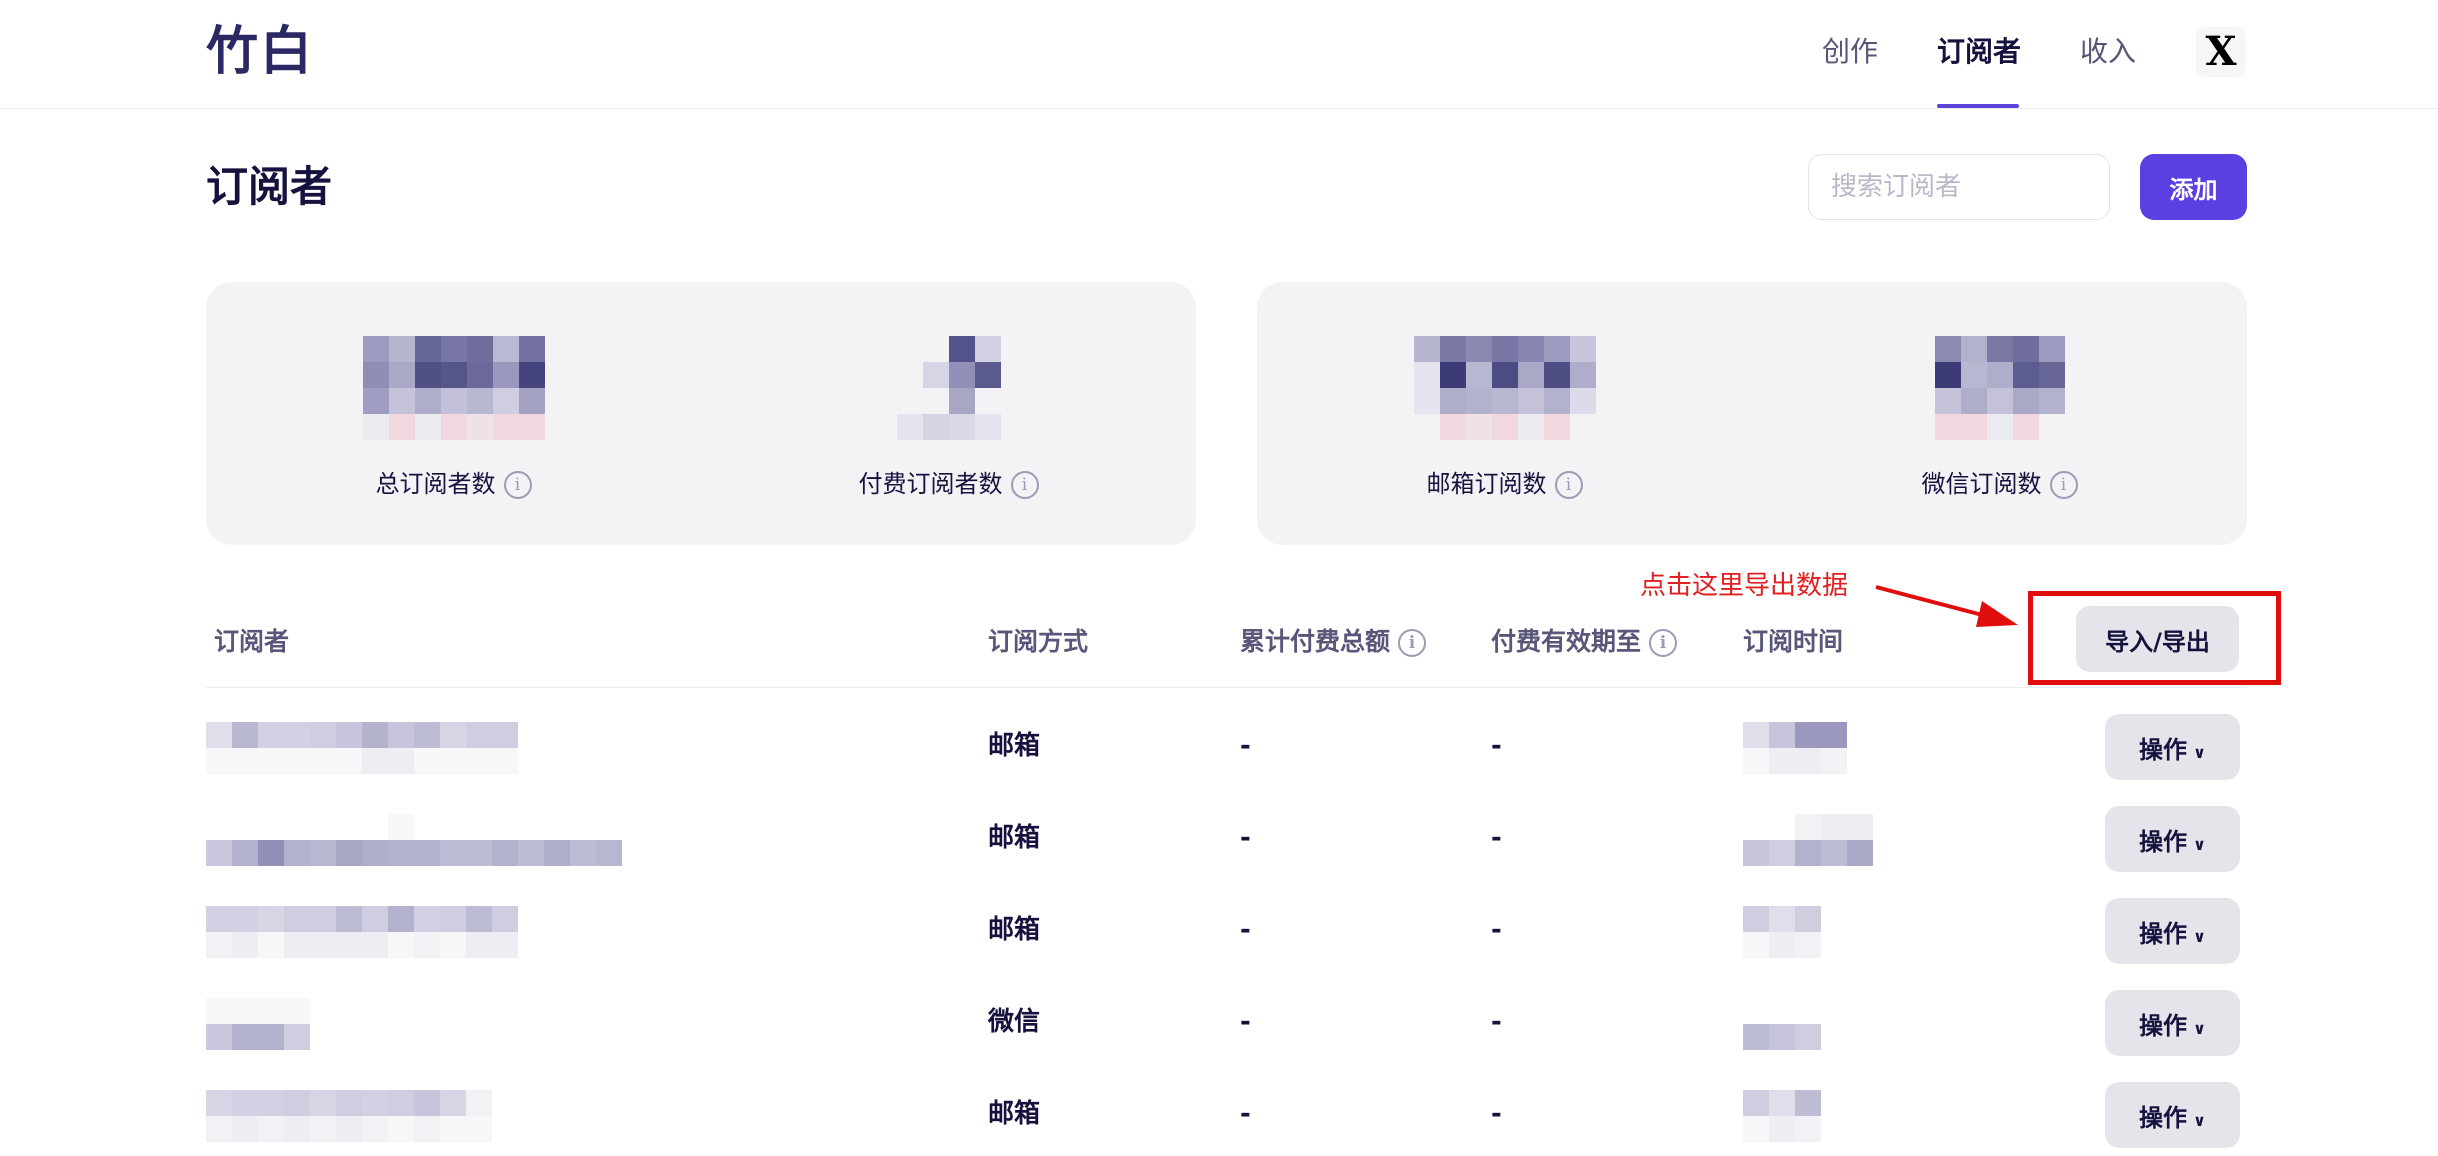 The width and height of the screenshot is (2438, 1156). Describe the element at coordinates (1959, 187) in the screenshot. I see `search-input` at that location.